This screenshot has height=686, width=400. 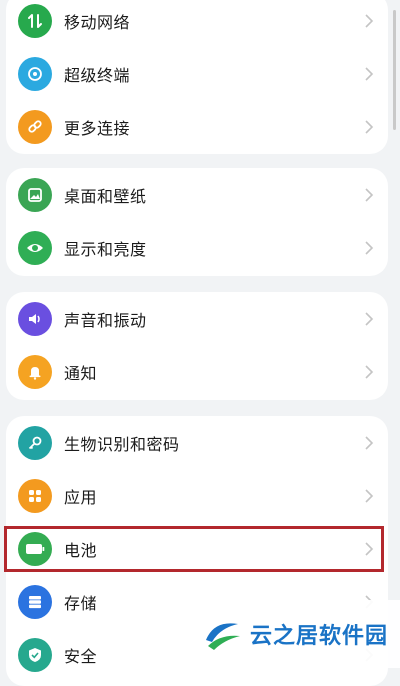 What do you see at coordinates (105, 196) in the screenshot?
I see `settings-item-label: 桌面和壁纸` at bounding box center [105, 196].